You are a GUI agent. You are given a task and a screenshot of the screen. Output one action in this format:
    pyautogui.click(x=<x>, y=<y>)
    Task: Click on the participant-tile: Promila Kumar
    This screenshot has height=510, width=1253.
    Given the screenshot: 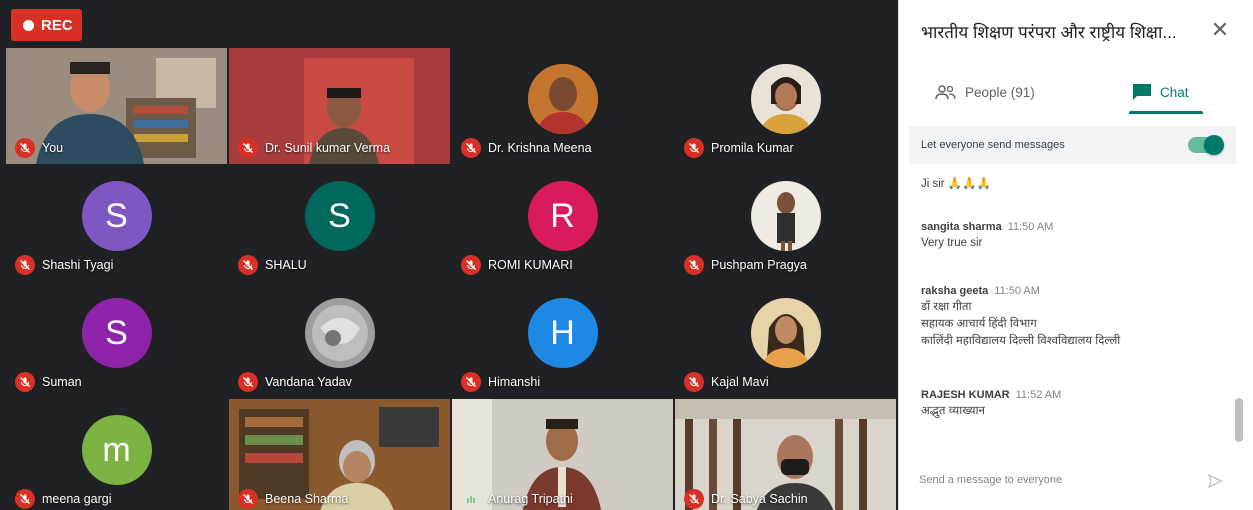 What is the action you would take?
    pyautogui.click(x=785, y=106)
    